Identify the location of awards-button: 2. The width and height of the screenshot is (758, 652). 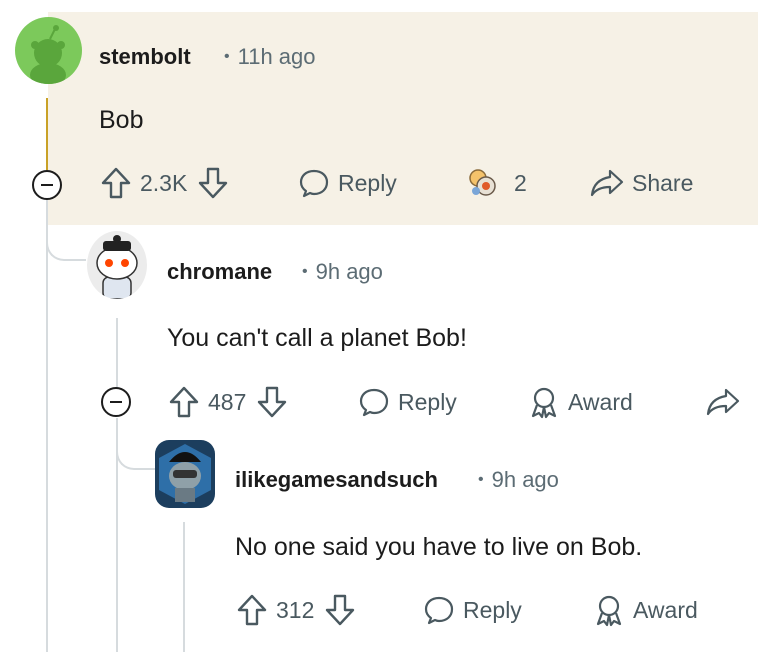
(496, 183).